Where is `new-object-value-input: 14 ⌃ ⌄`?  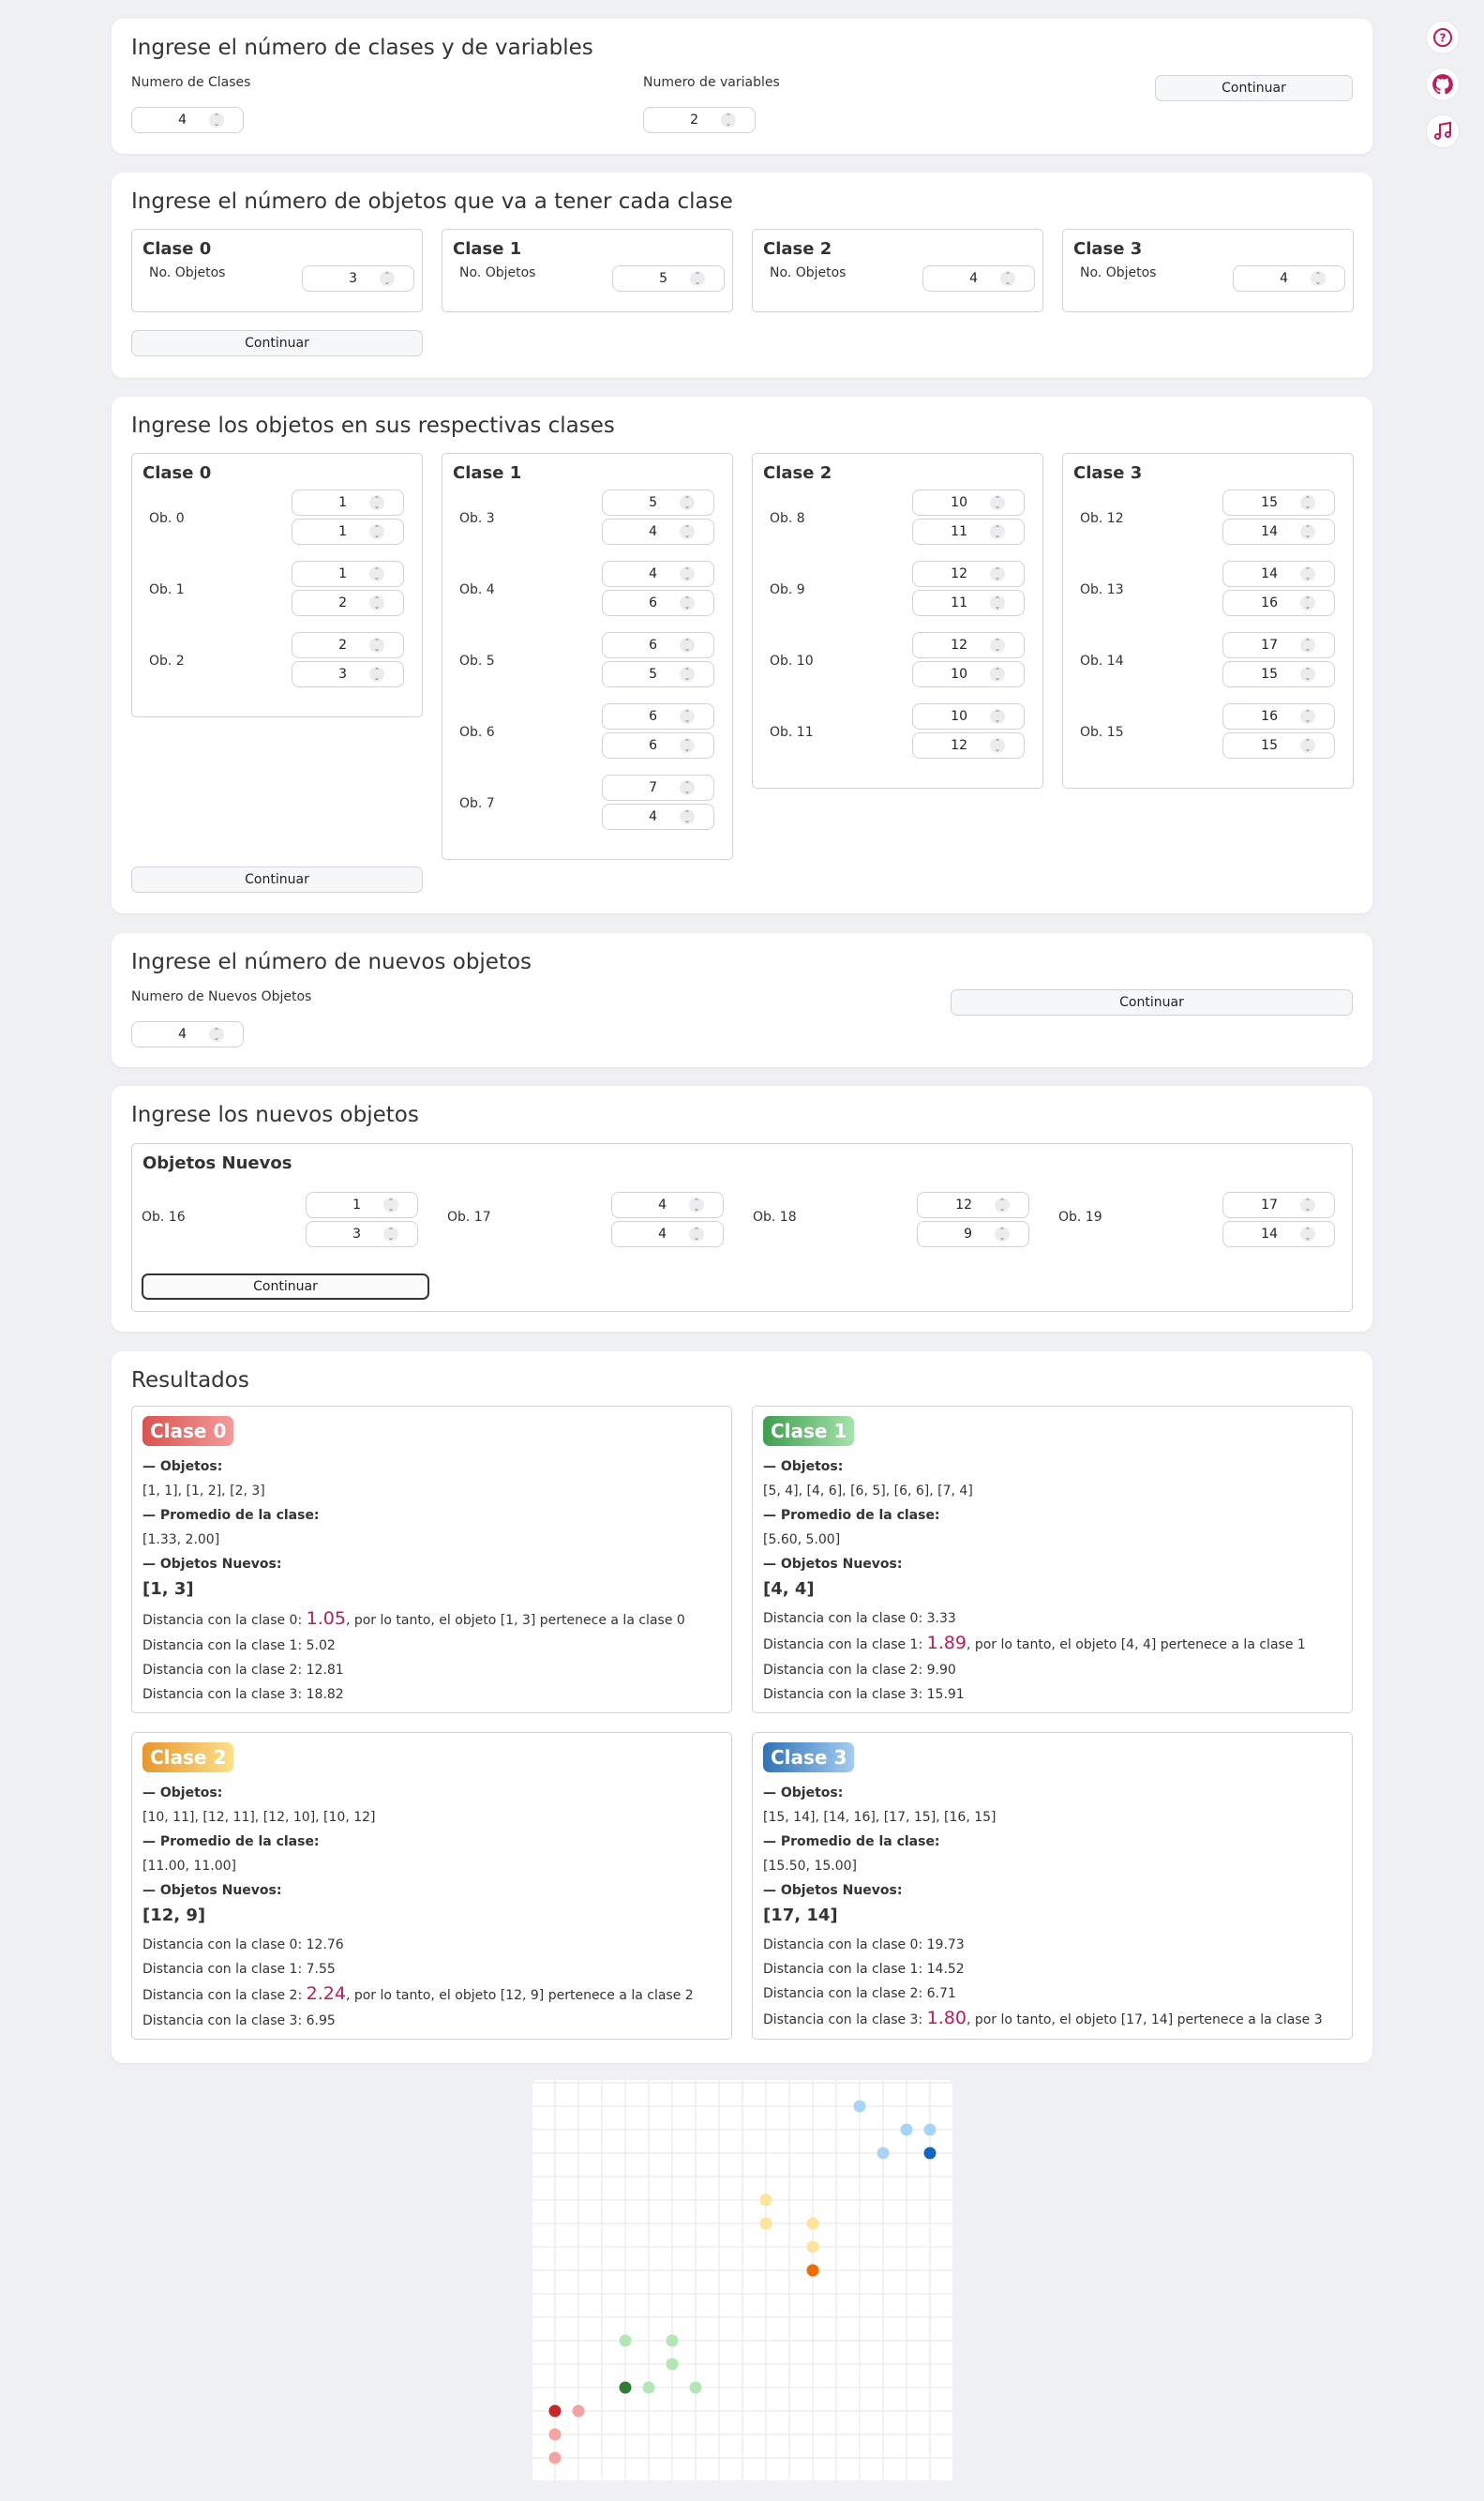 new-object-value-input: 14 ⌃ ⌄ is located at coordinates (1278, 1234).